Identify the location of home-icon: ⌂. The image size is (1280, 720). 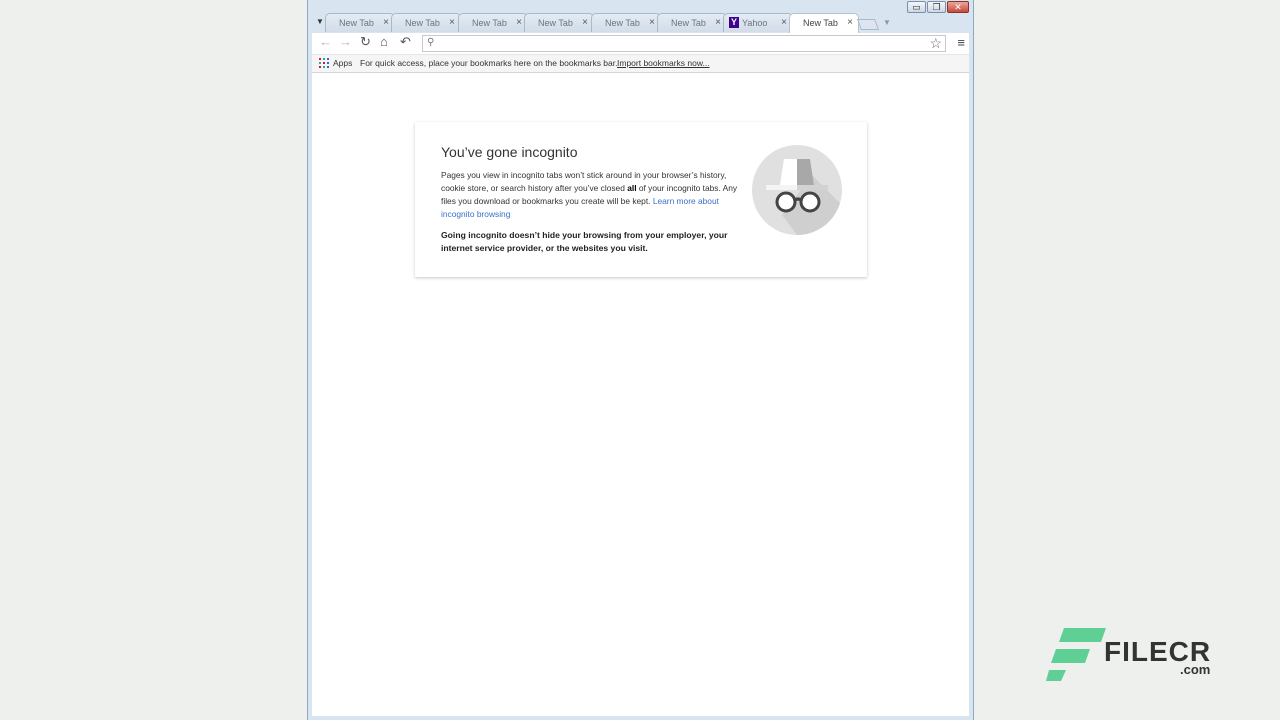
(384, 41).